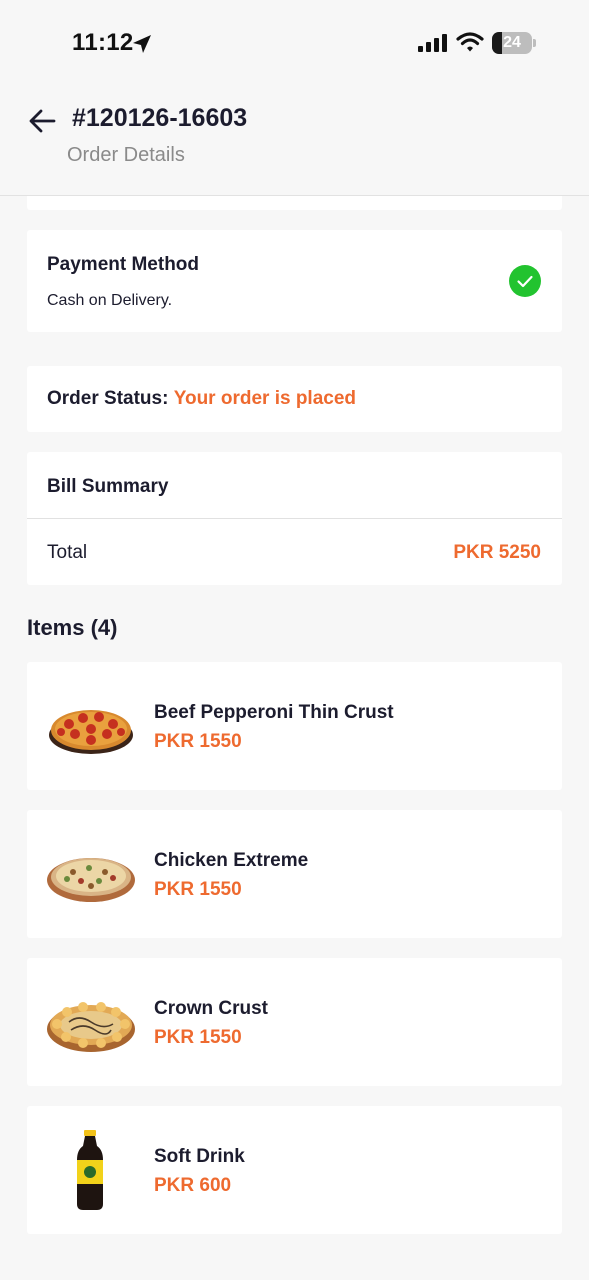 This screenshot has width=589, height=1280. I want to click on bill-summary-card: Bill Summary Total PKR 5250, so click(294, 518).